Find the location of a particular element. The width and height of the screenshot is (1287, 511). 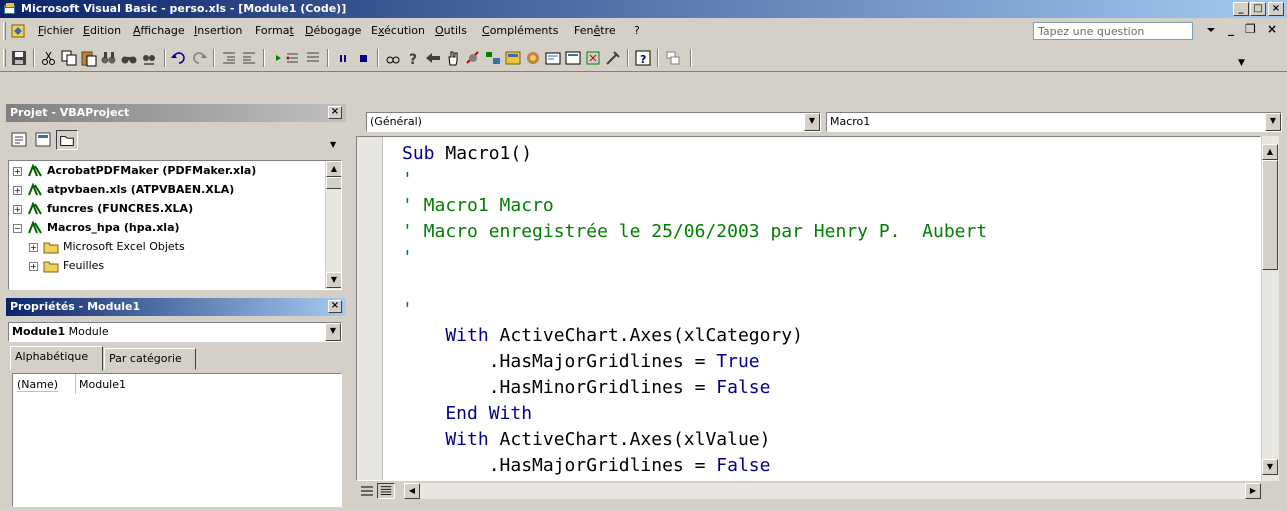

copy-icon is located at coordinates (69, 58).